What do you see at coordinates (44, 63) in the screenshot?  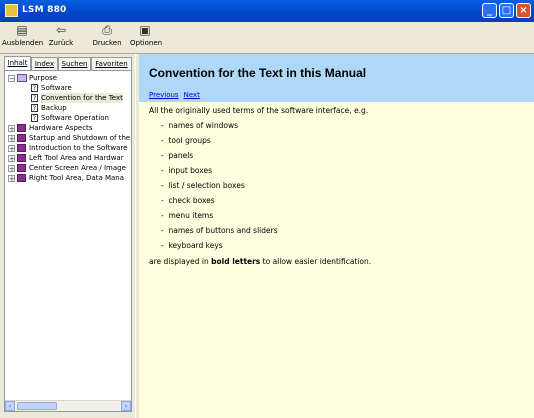 I see `tab-index: Index` at bounding box center [44, 63].